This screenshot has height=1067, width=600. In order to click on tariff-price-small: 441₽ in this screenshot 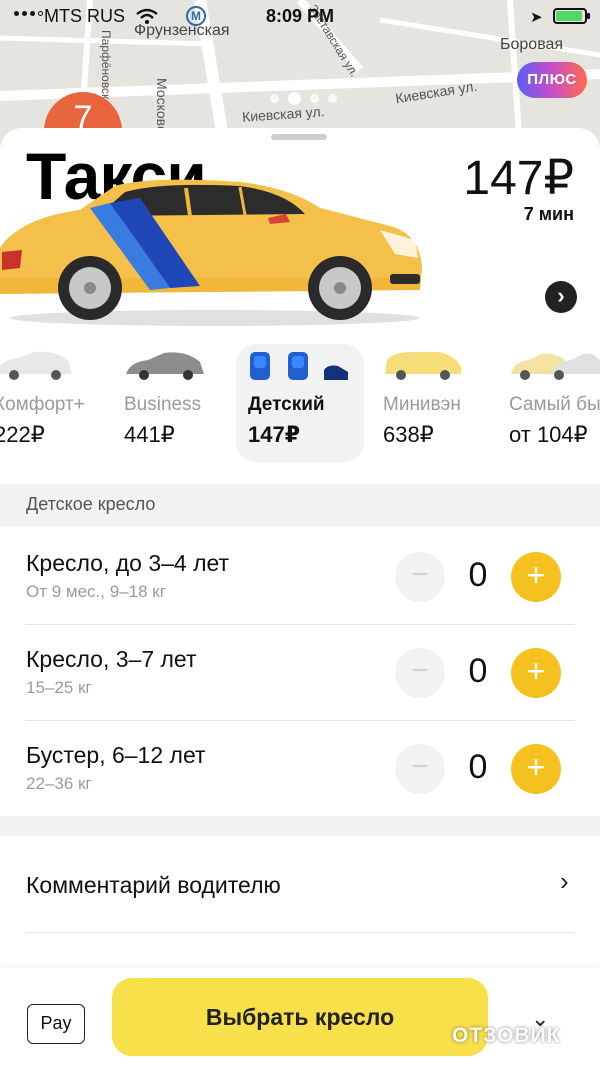, I will do `click(149, 434)`.